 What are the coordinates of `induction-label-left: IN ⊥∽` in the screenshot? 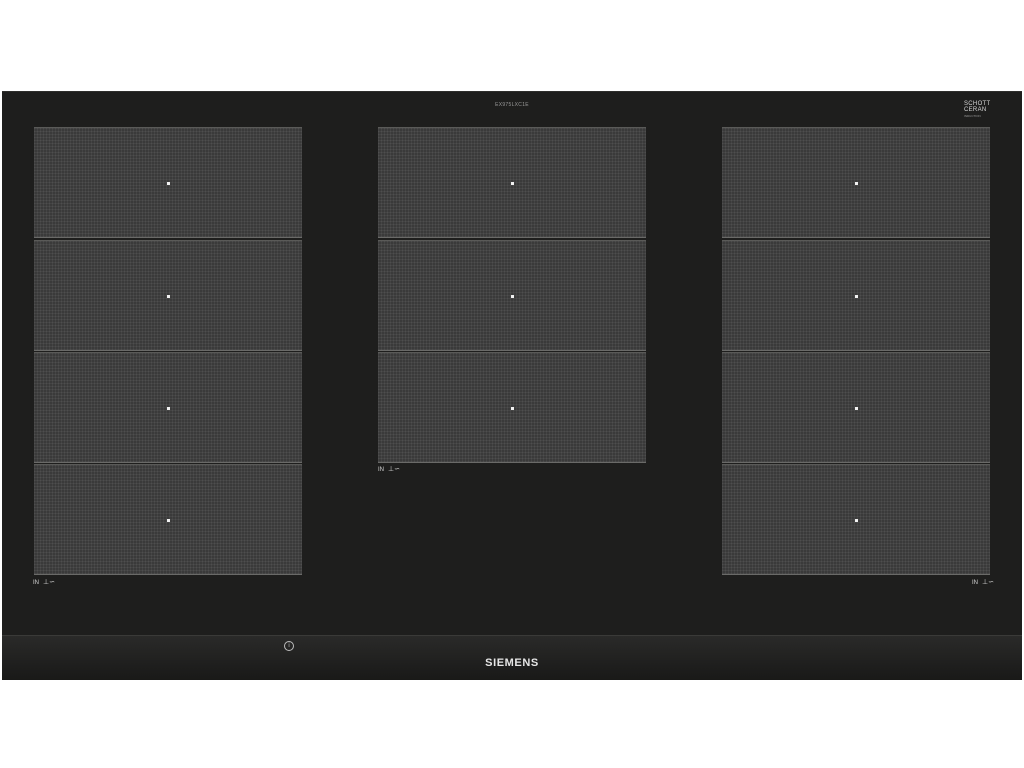 It's located at (44, 582).